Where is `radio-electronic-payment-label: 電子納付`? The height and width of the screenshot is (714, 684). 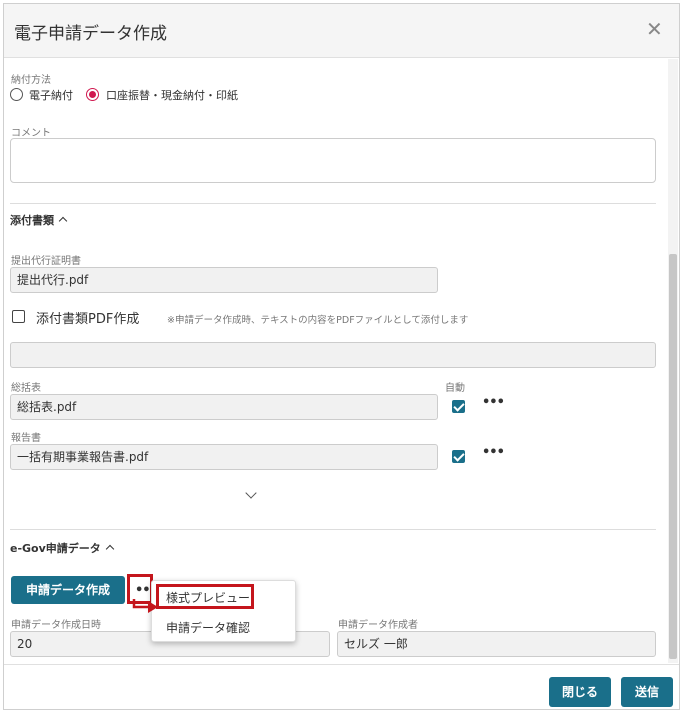
radio-electronic-payment-label: 電子納付 is located at coordinates (51, 95).